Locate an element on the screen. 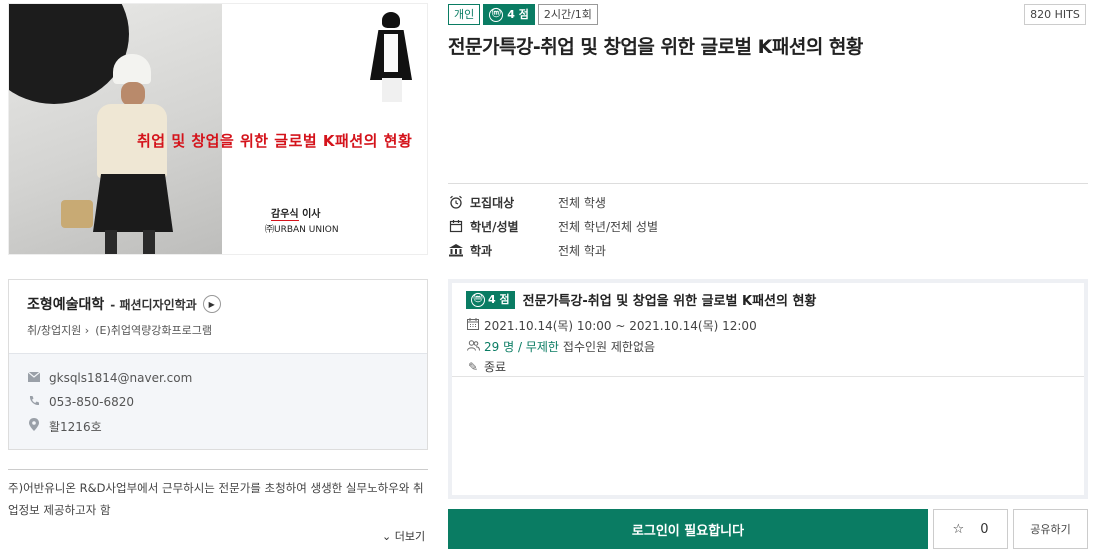 This screenshot has height=557, width=1094. type-badge: 개인 is located at coordinates (464, 14).